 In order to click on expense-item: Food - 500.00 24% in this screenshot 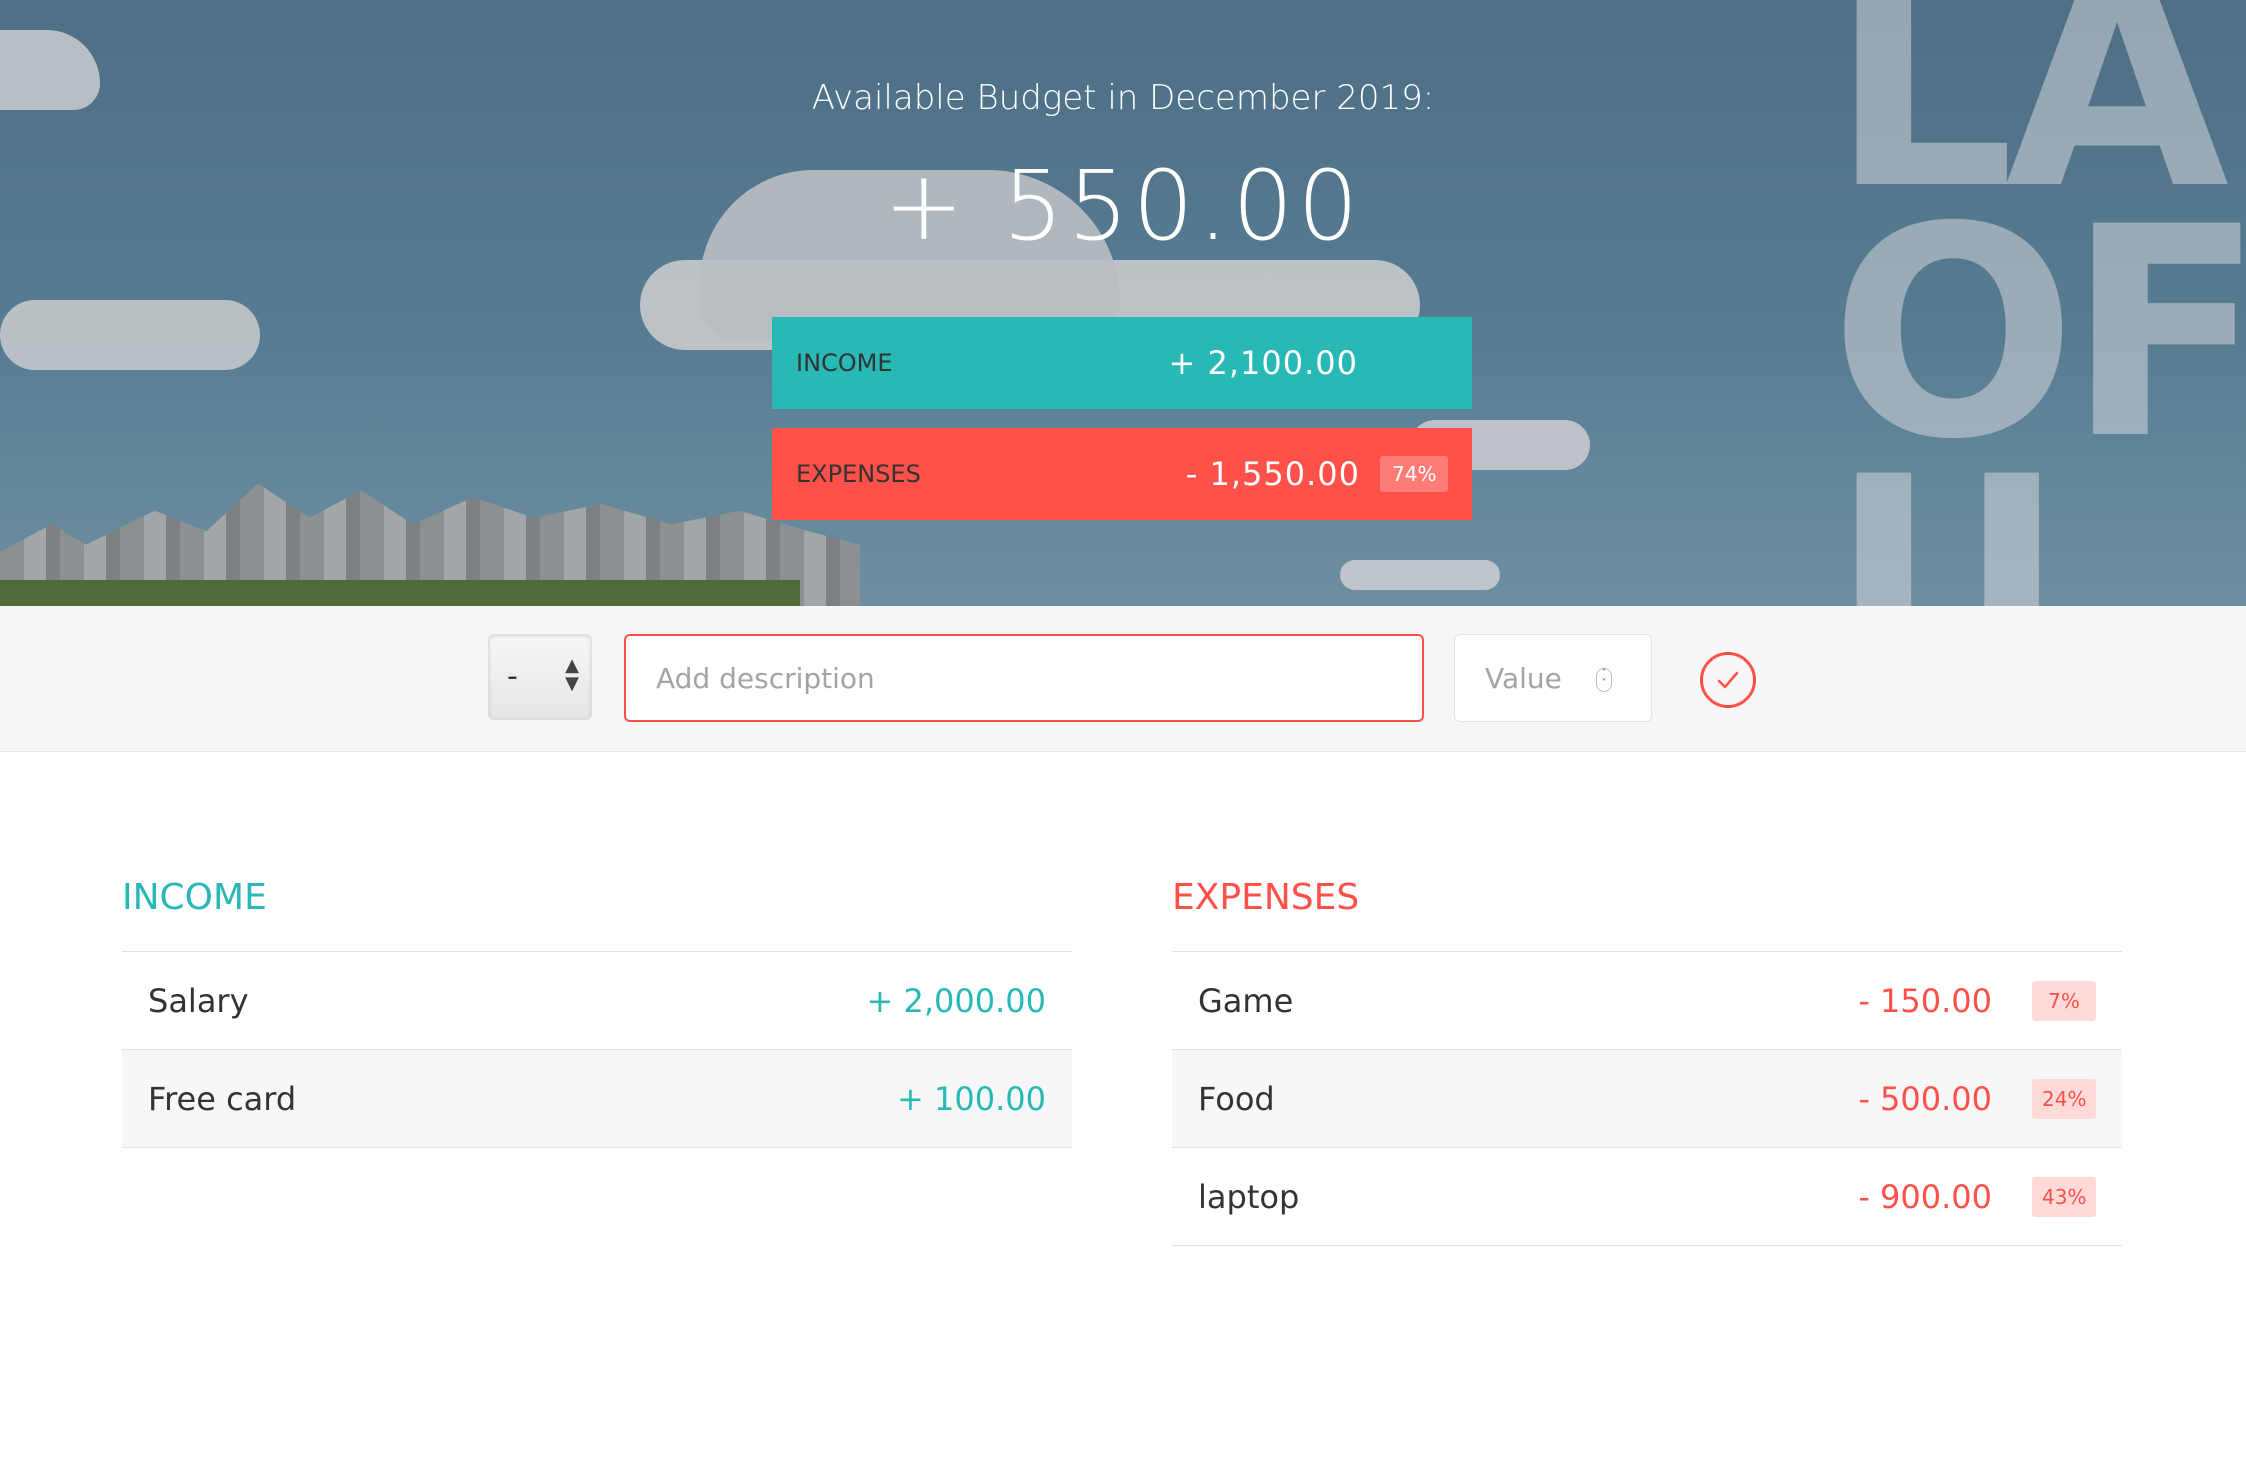, I will do `click(1647, 1099)`.